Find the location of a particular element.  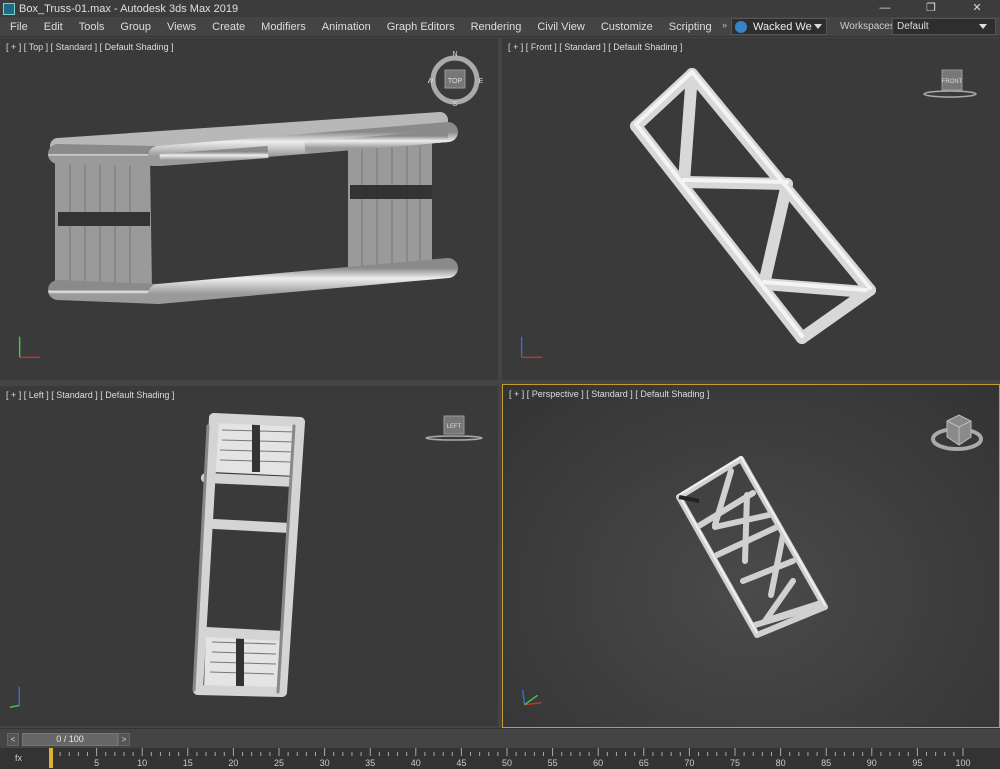

time-slider-thumb: 0 / 100 is located at coordinates (70, 739).